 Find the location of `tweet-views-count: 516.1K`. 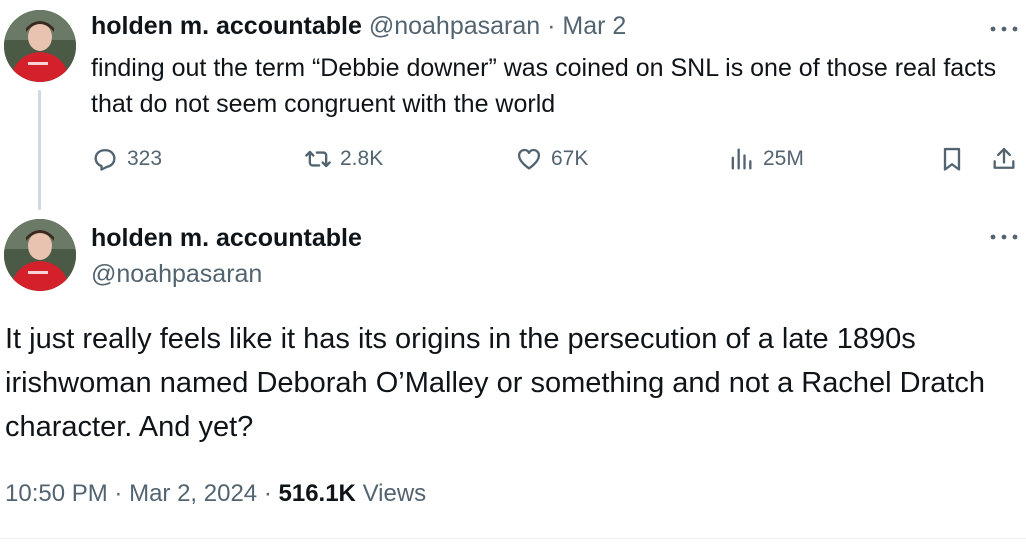

tweet-views-count: 516.1K is located at coordinates (317, 493).